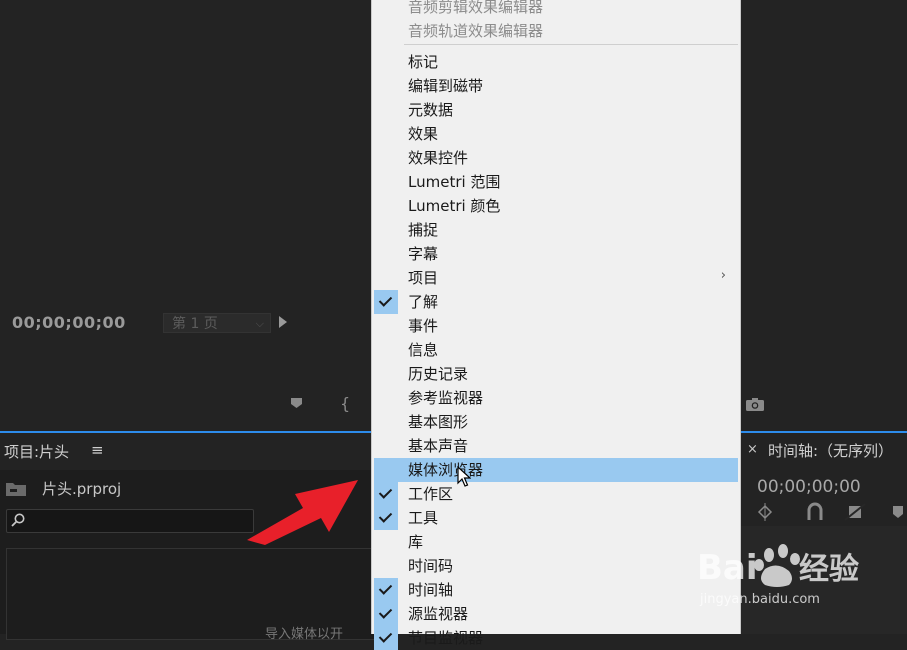 The width and height of the screenshot is (907, 650). Describe the element at coordinates (556, 638) in the screenshot. I see `menu-item-program-monitor: 节目监视器` at that location.